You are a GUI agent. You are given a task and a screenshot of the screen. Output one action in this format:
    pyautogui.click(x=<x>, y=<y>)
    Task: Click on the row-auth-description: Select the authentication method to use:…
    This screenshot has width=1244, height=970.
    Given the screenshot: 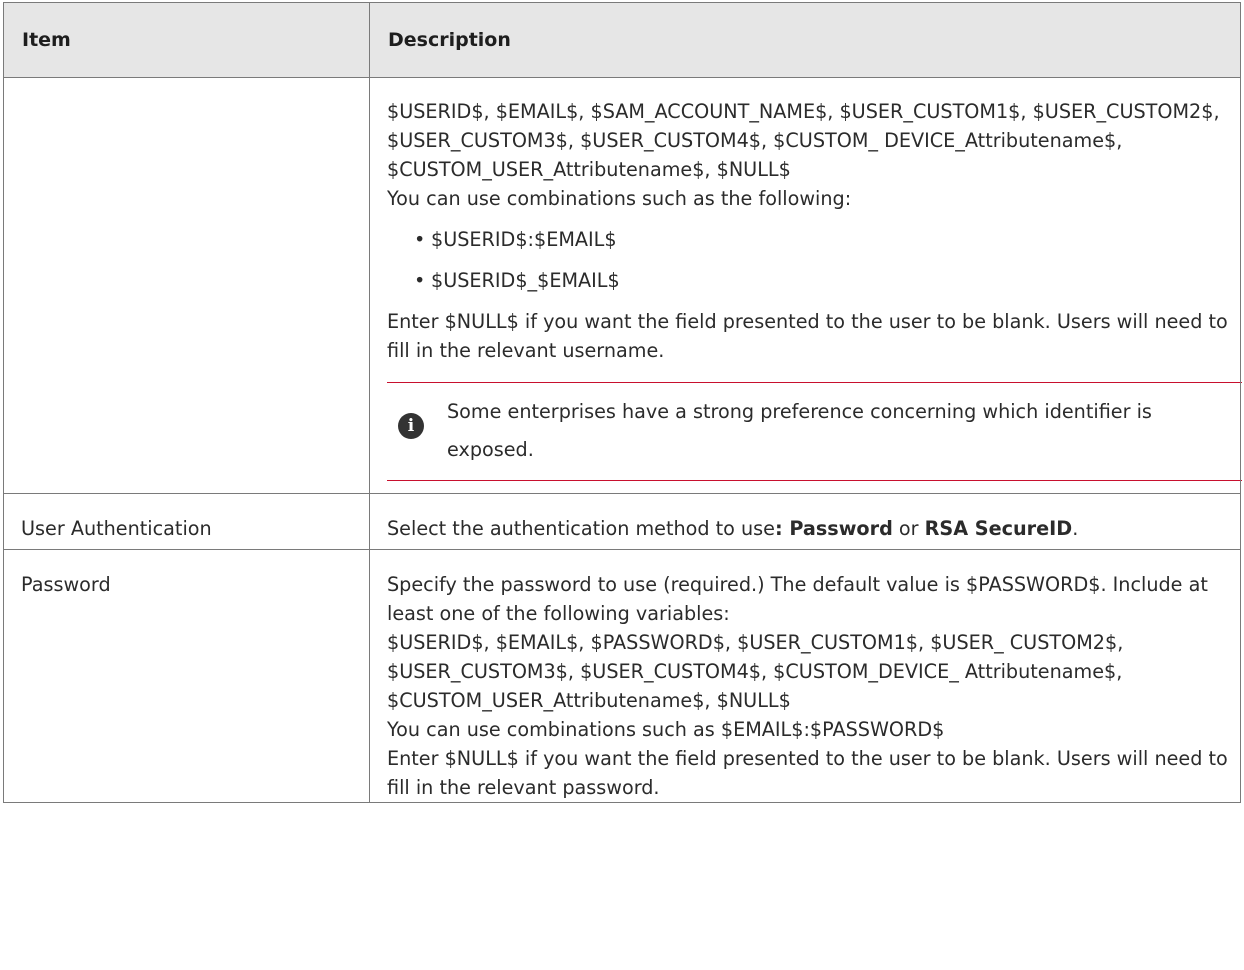 What is the action you would take?
    pyautogui.click(x=805, y=521)
    